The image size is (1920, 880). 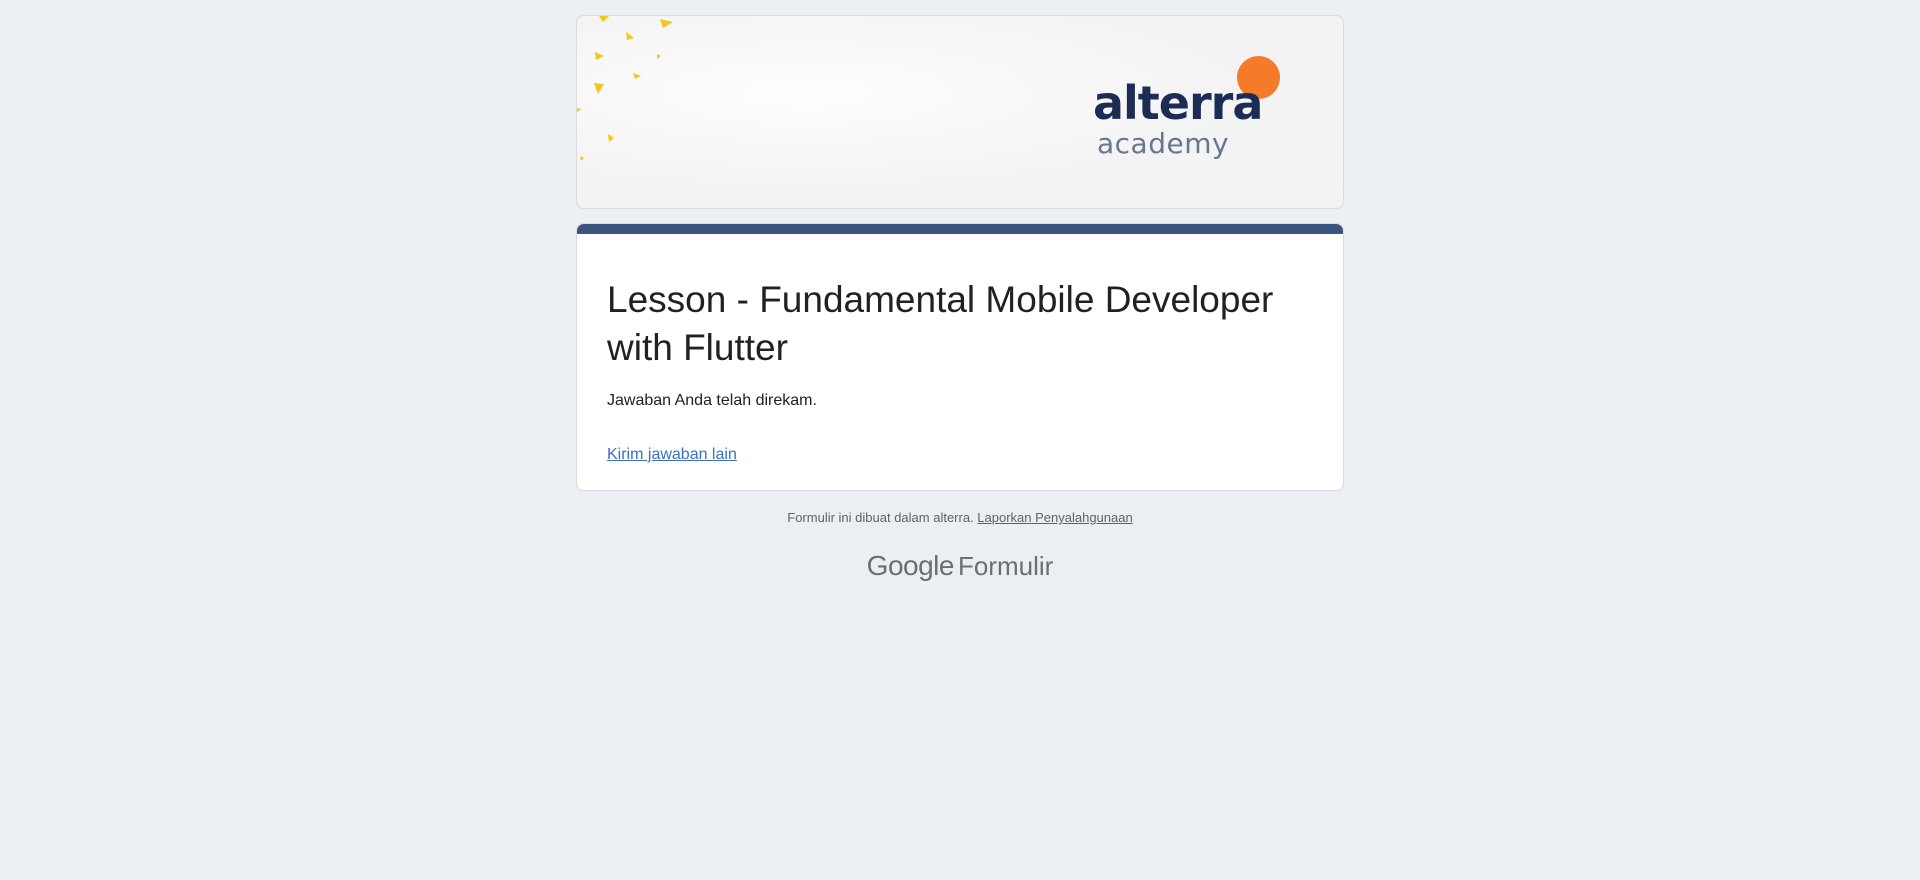 I want to click on card-accent-bar, so click(x=960, y=229).